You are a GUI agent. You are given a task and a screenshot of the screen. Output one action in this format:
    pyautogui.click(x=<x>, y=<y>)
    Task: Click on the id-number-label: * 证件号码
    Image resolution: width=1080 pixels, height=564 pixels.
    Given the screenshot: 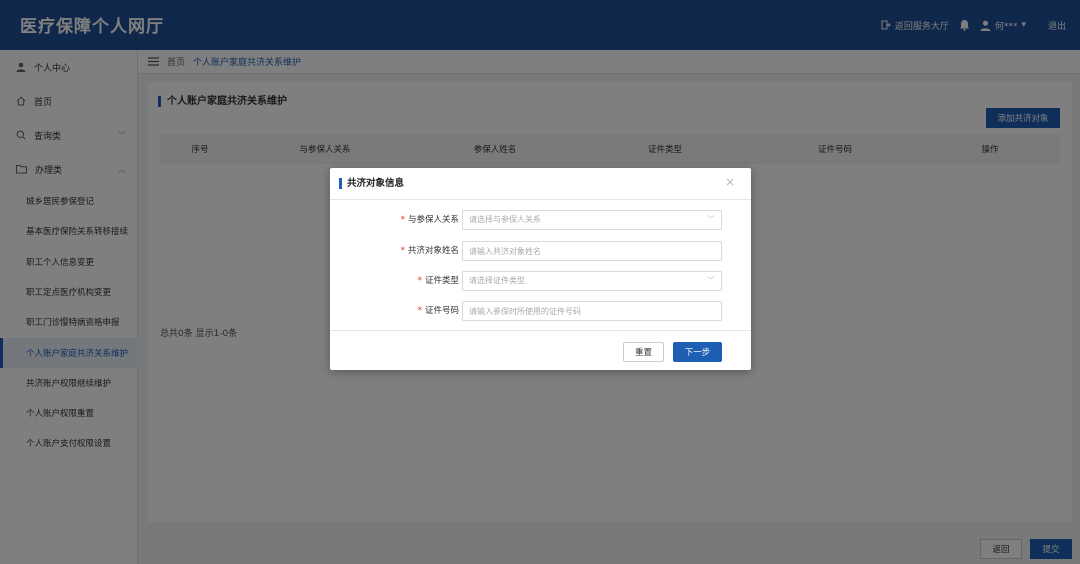 What is the action you would take?
    pyautogui.click(x=438, y=311)
    